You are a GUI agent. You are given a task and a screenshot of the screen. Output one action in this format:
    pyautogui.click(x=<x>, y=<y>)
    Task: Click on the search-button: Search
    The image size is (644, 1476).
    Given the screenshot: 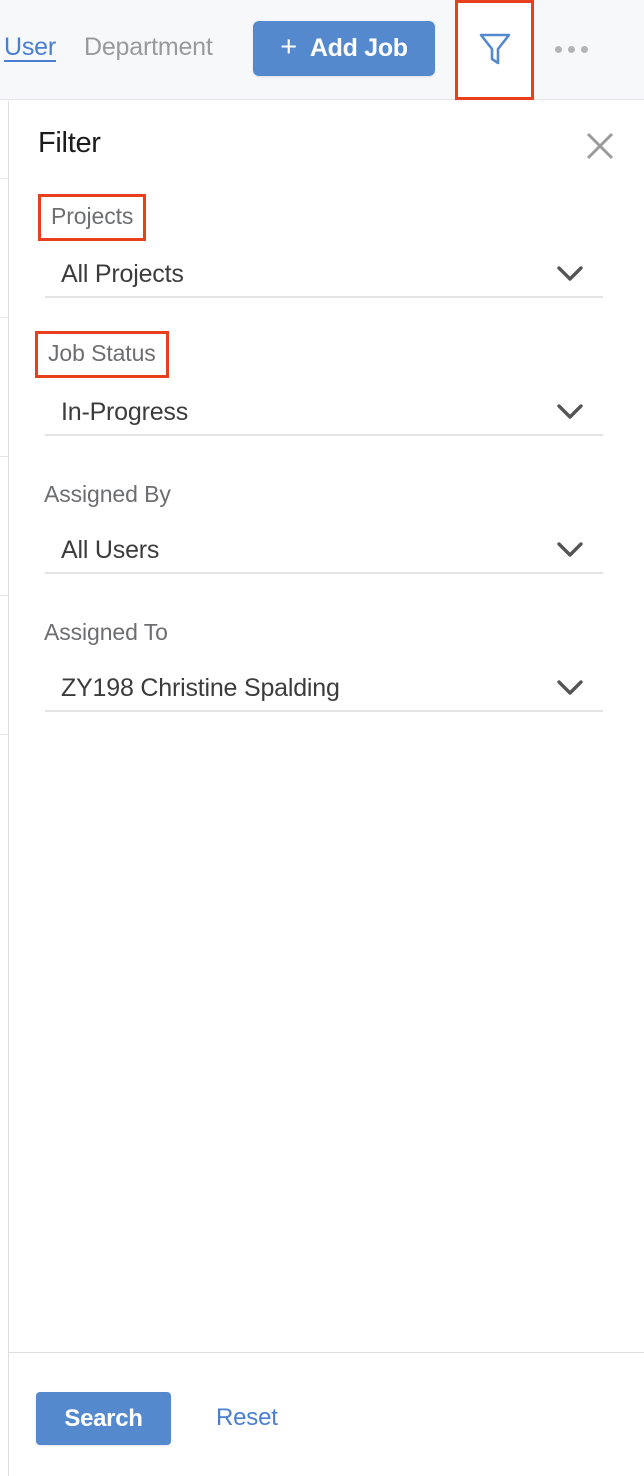 What is the action you would take?
    pyautogui.click(x=103, y=1418)
    